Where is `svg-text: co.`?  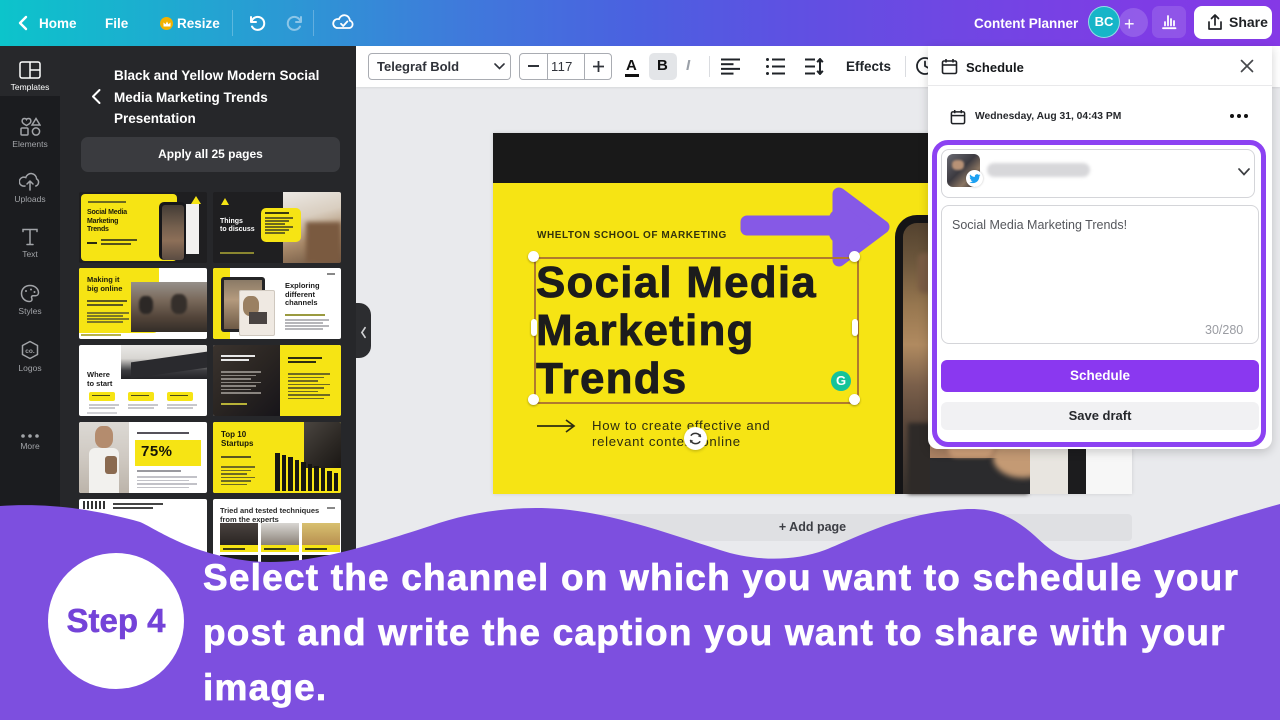
svg-text: co. is located at coordinates (30, 351).